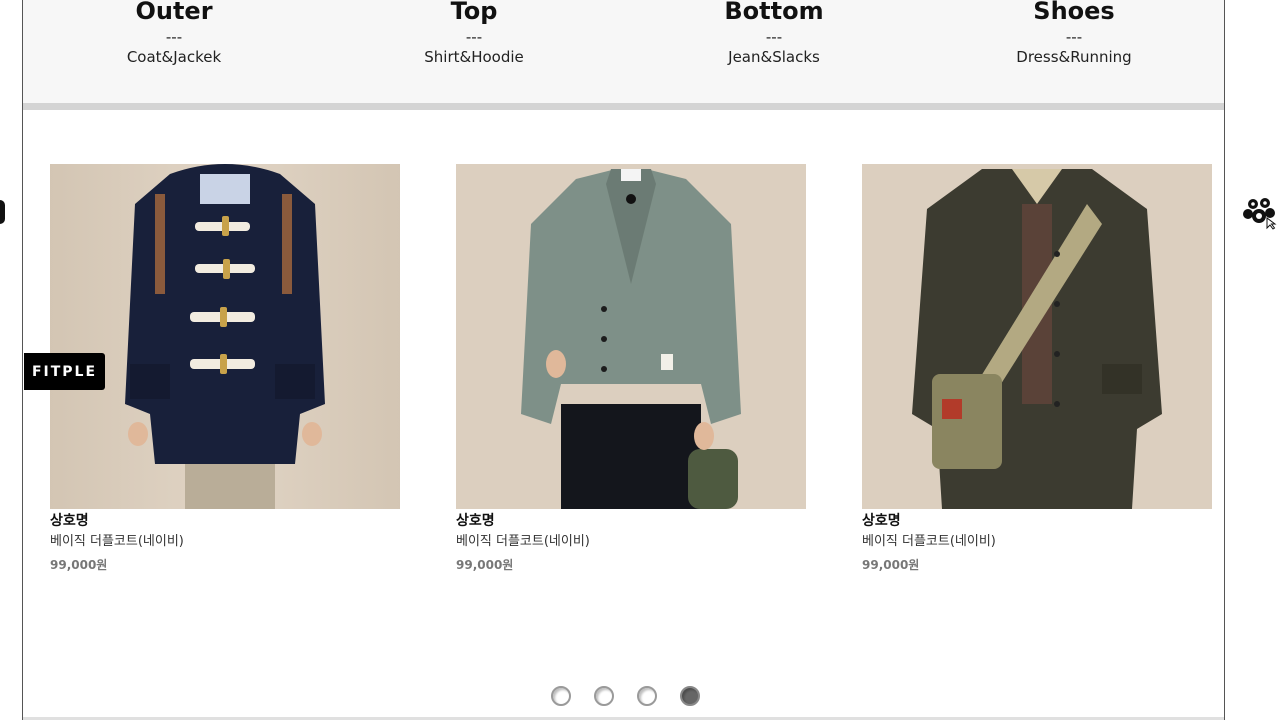 The height and width of the screenshot is (720, 1280). What do you see at coordinates (474, 57) in the screenshot?
I see `category-subtitle: Shirt&Hoodie` at bounding box center [474, 57].